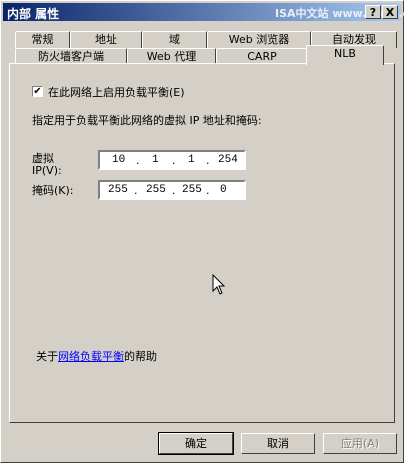 This screenshot has height=463, width=404. Describe the element at coordinates (91, 356) in the screenshot. I see `nlb-help-link: 网络负载平衡` at that location.